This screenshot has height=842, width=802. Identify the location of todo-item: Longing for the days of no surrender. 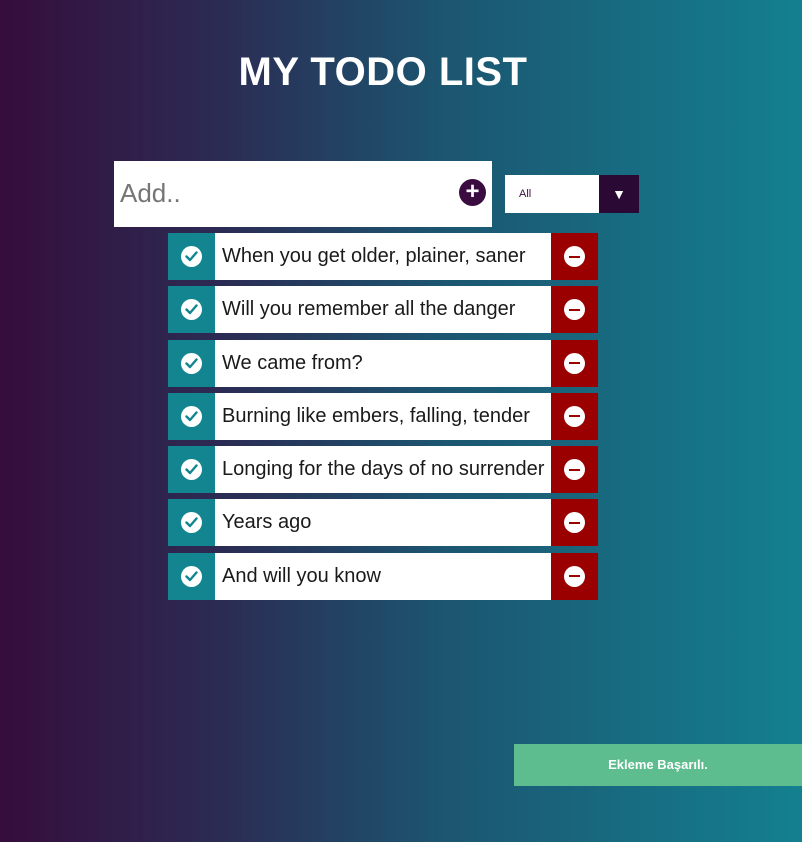
(383, 470).